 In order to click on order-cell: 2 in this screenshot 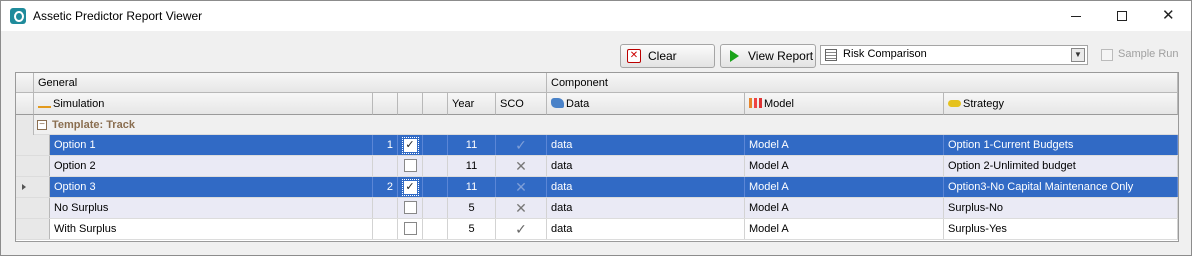, I will do `click(385, 187)`.